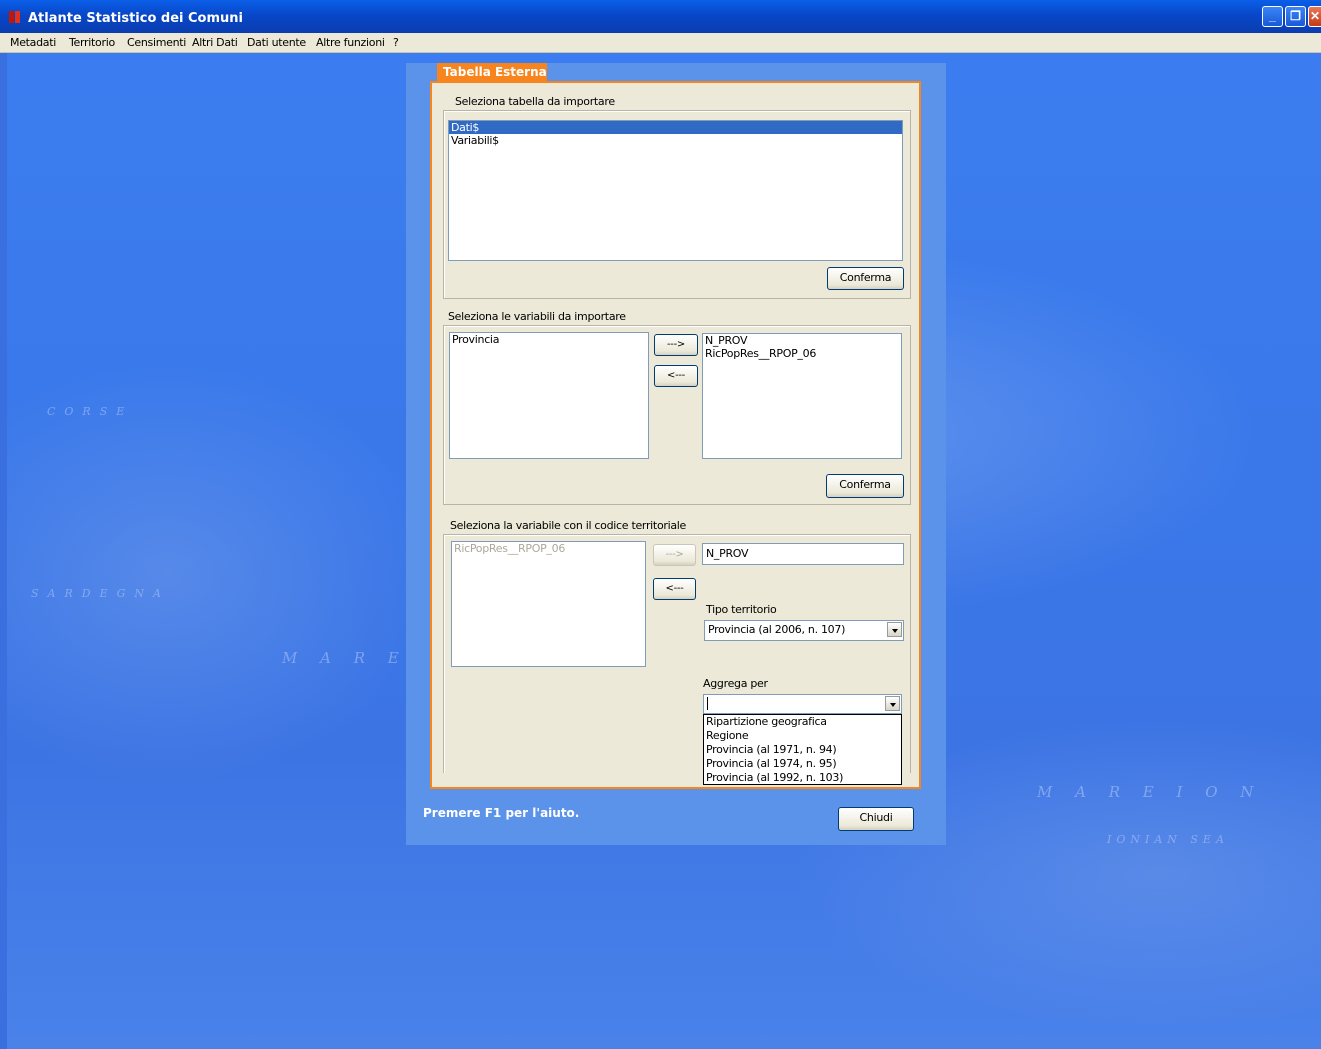 This screenshot has height=1049, width=1321. I want to click on minimize-icon: _, so click(1272, 16).